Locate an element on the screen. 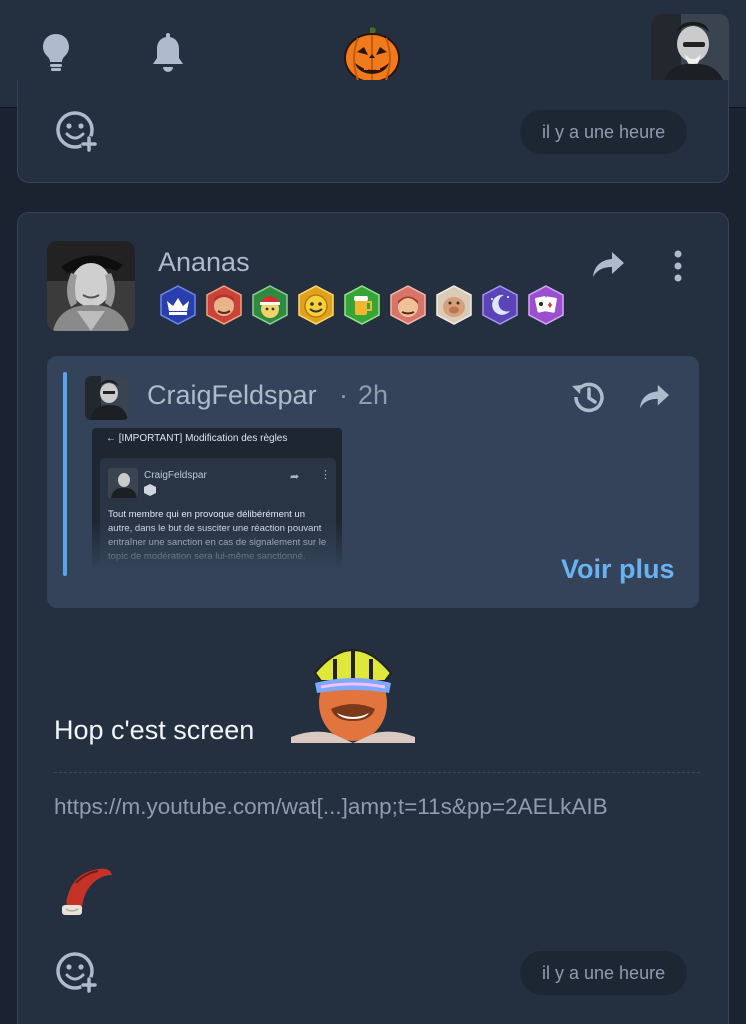  halloween-pumpkin-logo is located at coordinates (372, 54).